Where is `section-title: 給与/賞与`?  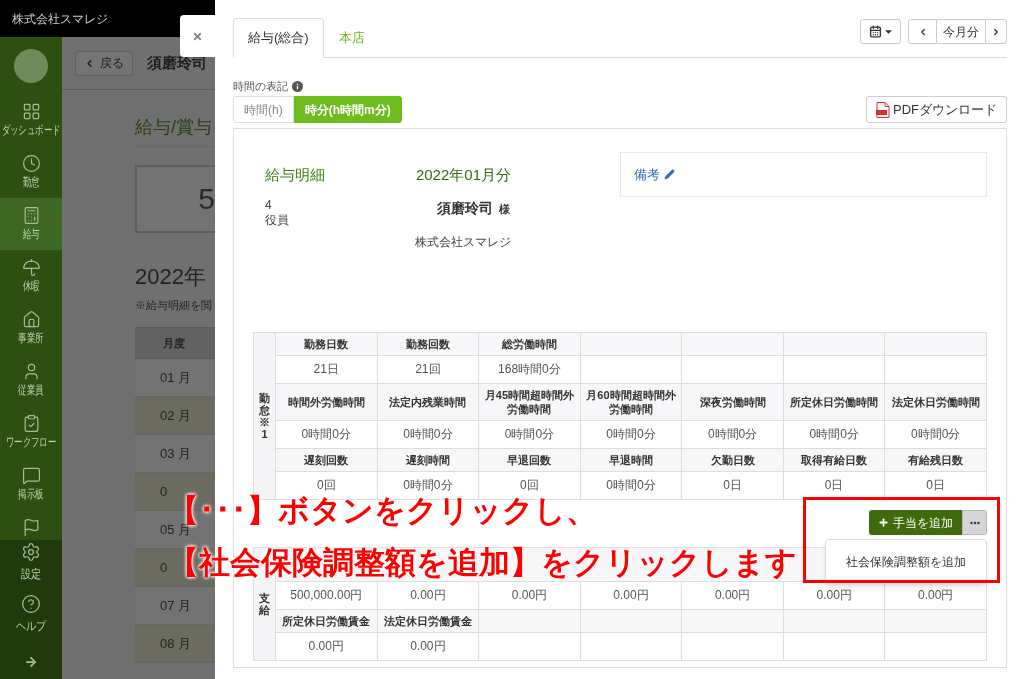 section-title: 給与/賞与 is located at coordinates (174, 127).